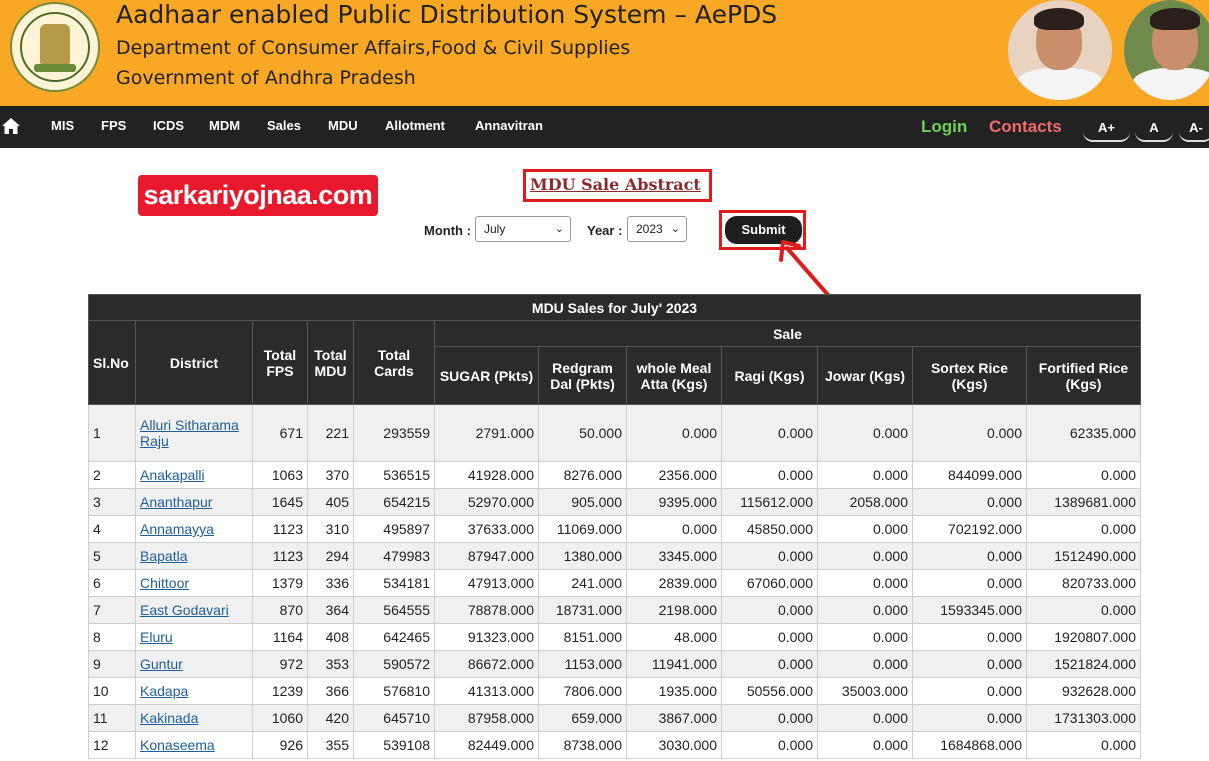 This screenshot has width=1209, height=761. What do you see at coordinates (865, 502) in the screenshot?
I see `cell-value: 2058.000` at bounding box center [865, 502].